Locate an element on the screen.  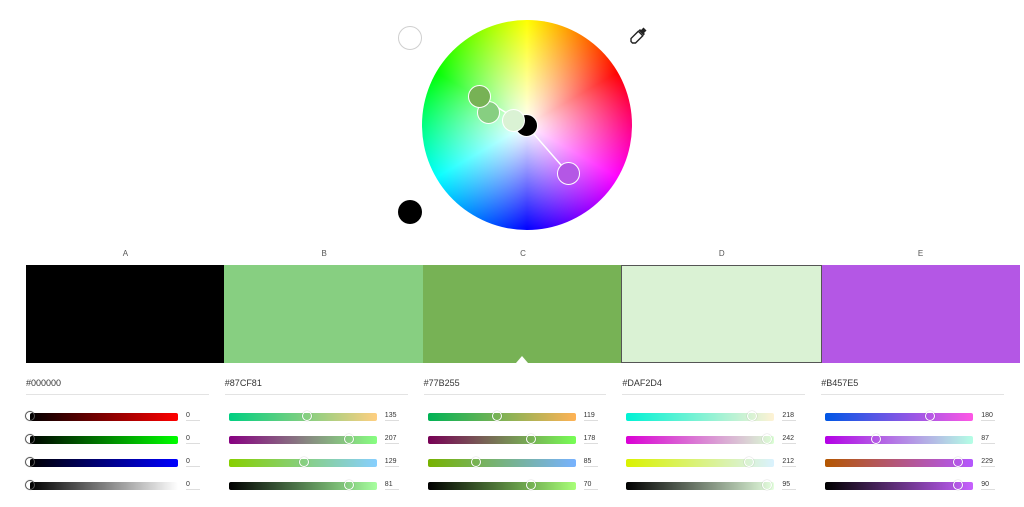
slider-row-g: 87 is located at coordinates (912, 439).